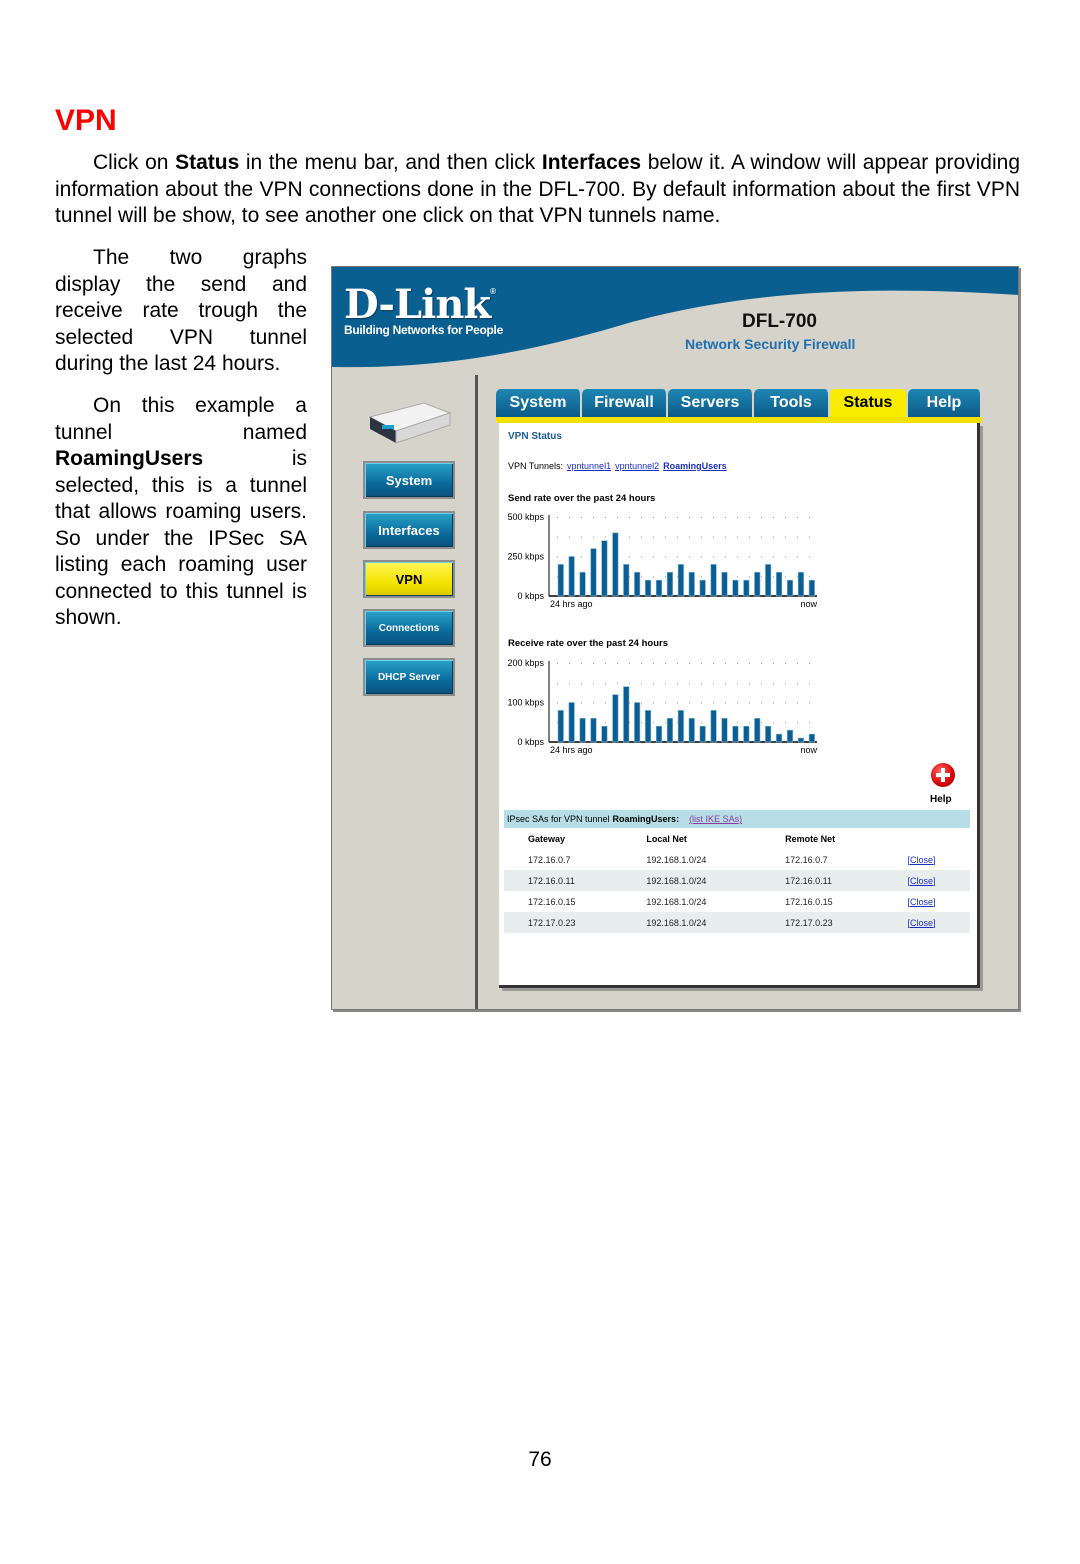 The height and width of the screenshot is (1564, 1080). I want to click on sidebar-item-connections: Connections, so click(409, 628).